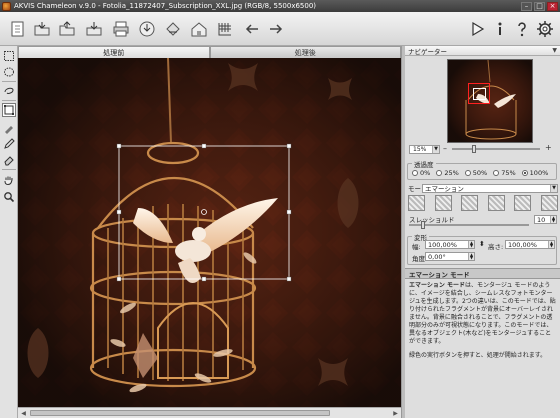 This screenshot has height=418, width=560. I want to click on help-icon, so click(522, 29).